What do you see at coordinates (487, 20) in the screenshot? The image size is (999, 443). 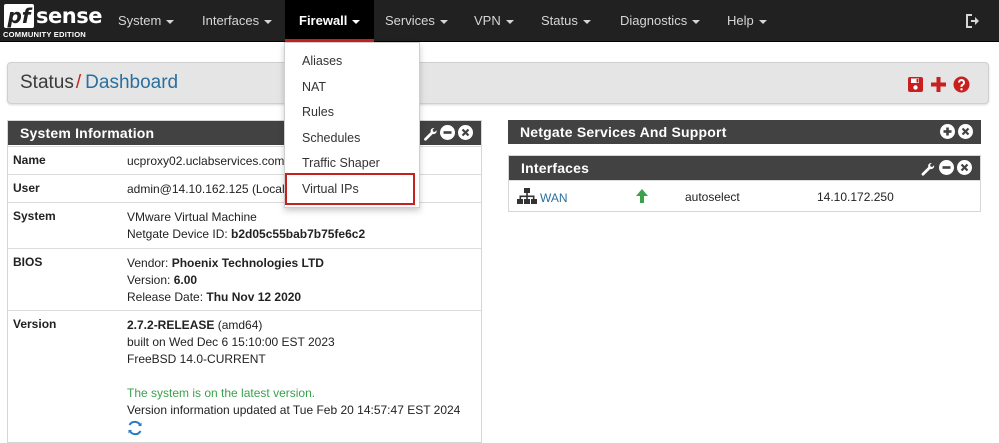 I see `nav-label: VPN` at bounding box center [487, 20].